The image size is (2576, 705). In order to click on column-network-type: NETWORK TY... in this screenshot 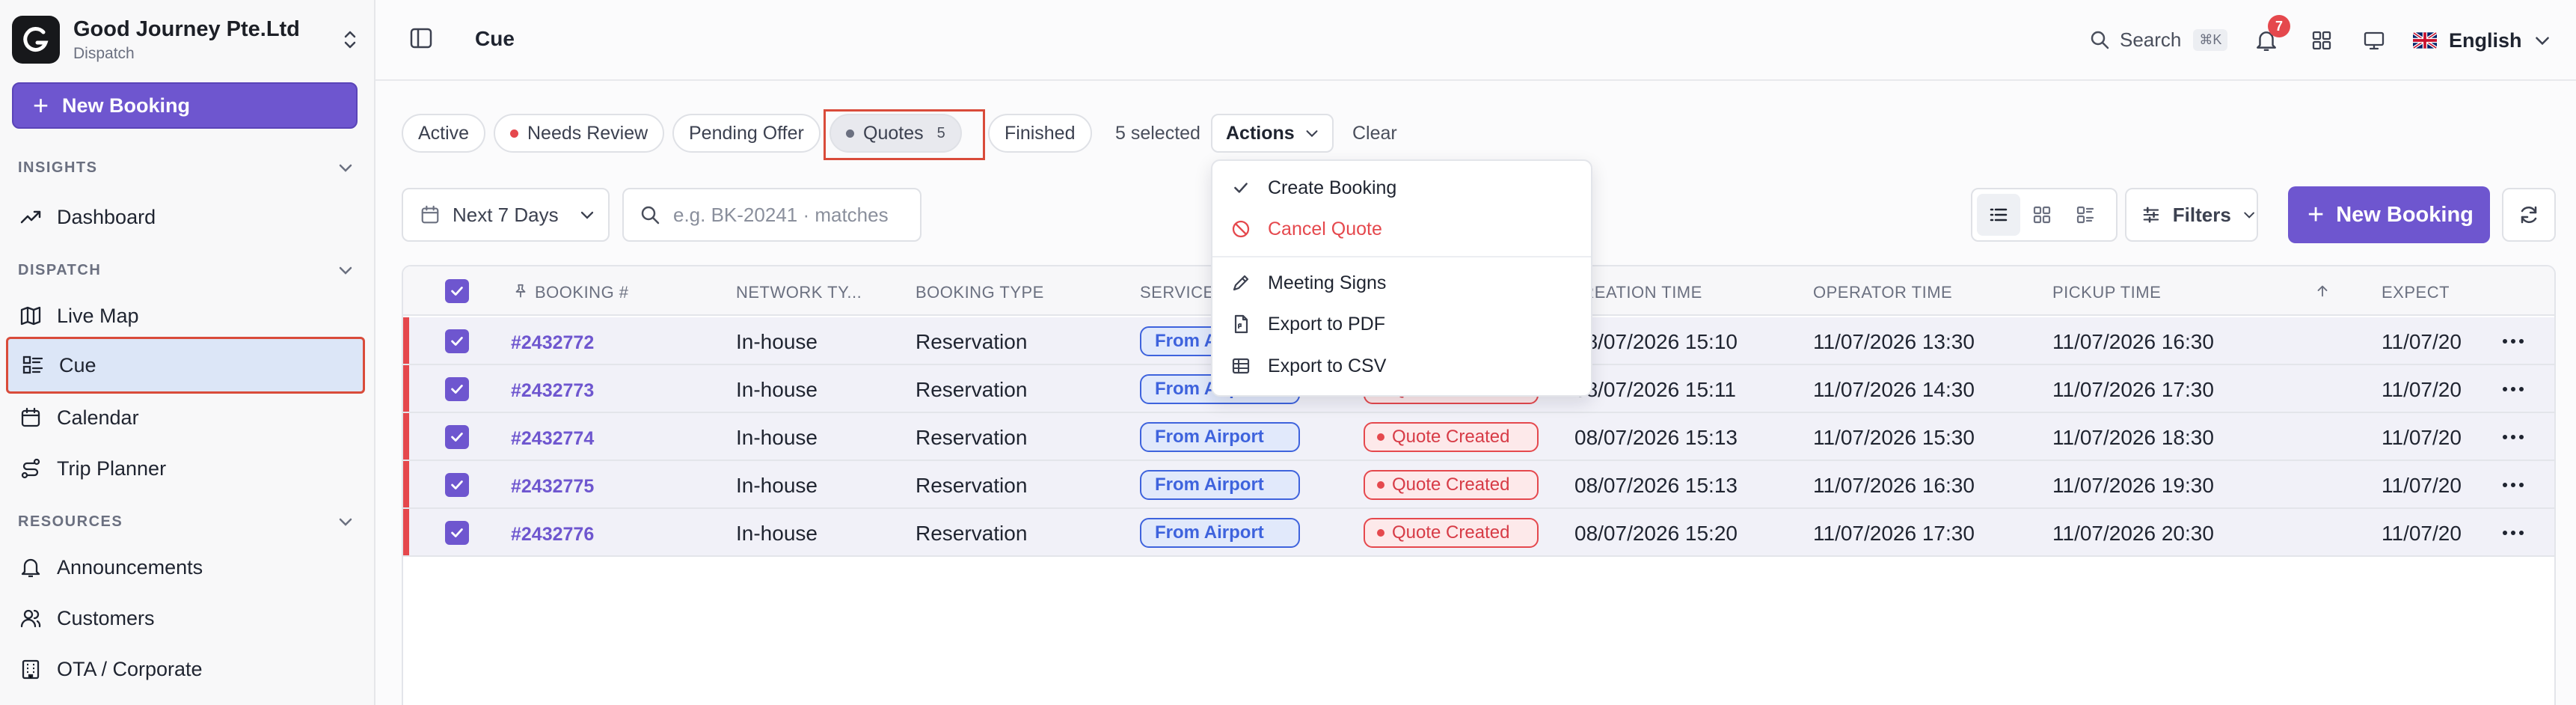, I will do `click(799, 292)`.